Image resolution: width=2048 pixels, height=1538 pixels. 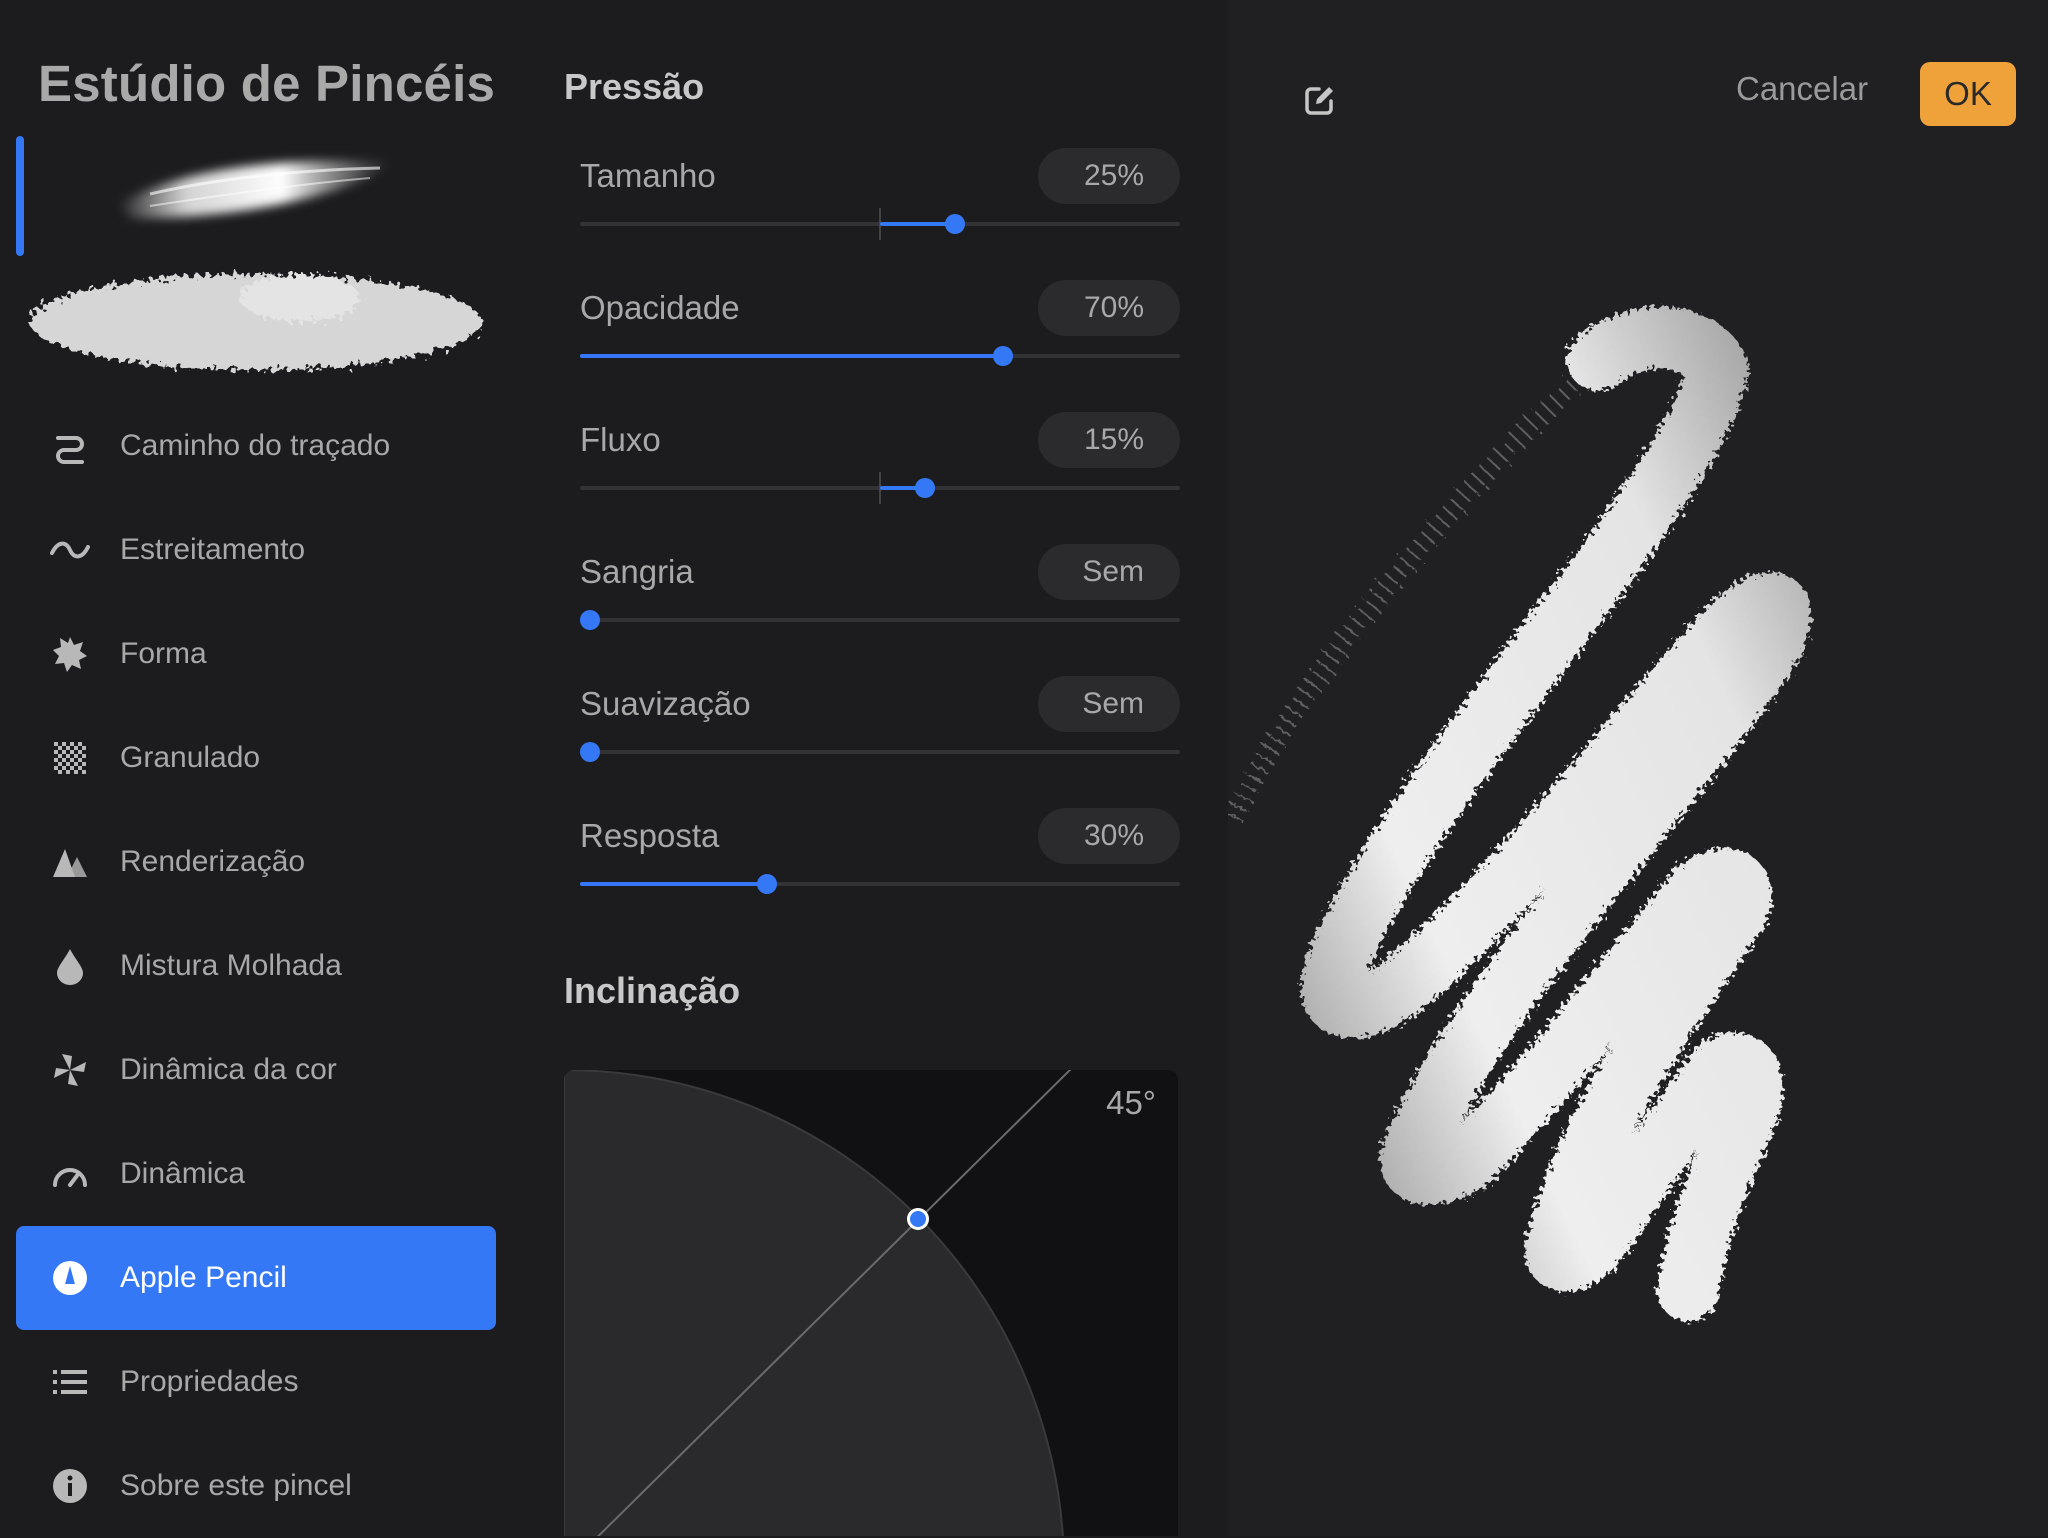 I want to click on info-icon, so click(x=70, y=1486).